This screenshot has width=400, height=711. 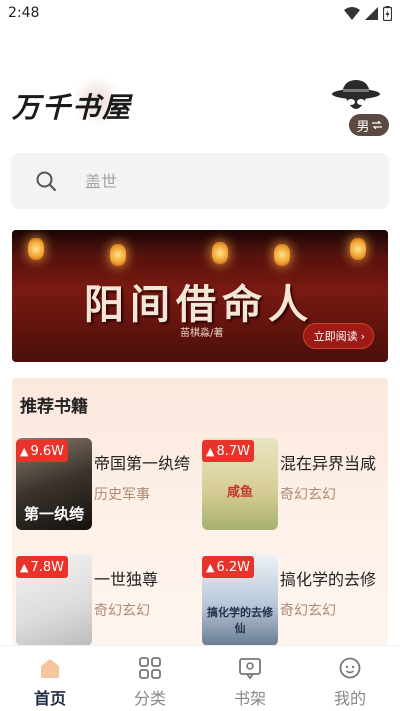 I want to click on book-card: ▲ 6.2W 搞化学的去修仙 搞化学的去修 奇幻玄幻, so click(x=295, y=600).